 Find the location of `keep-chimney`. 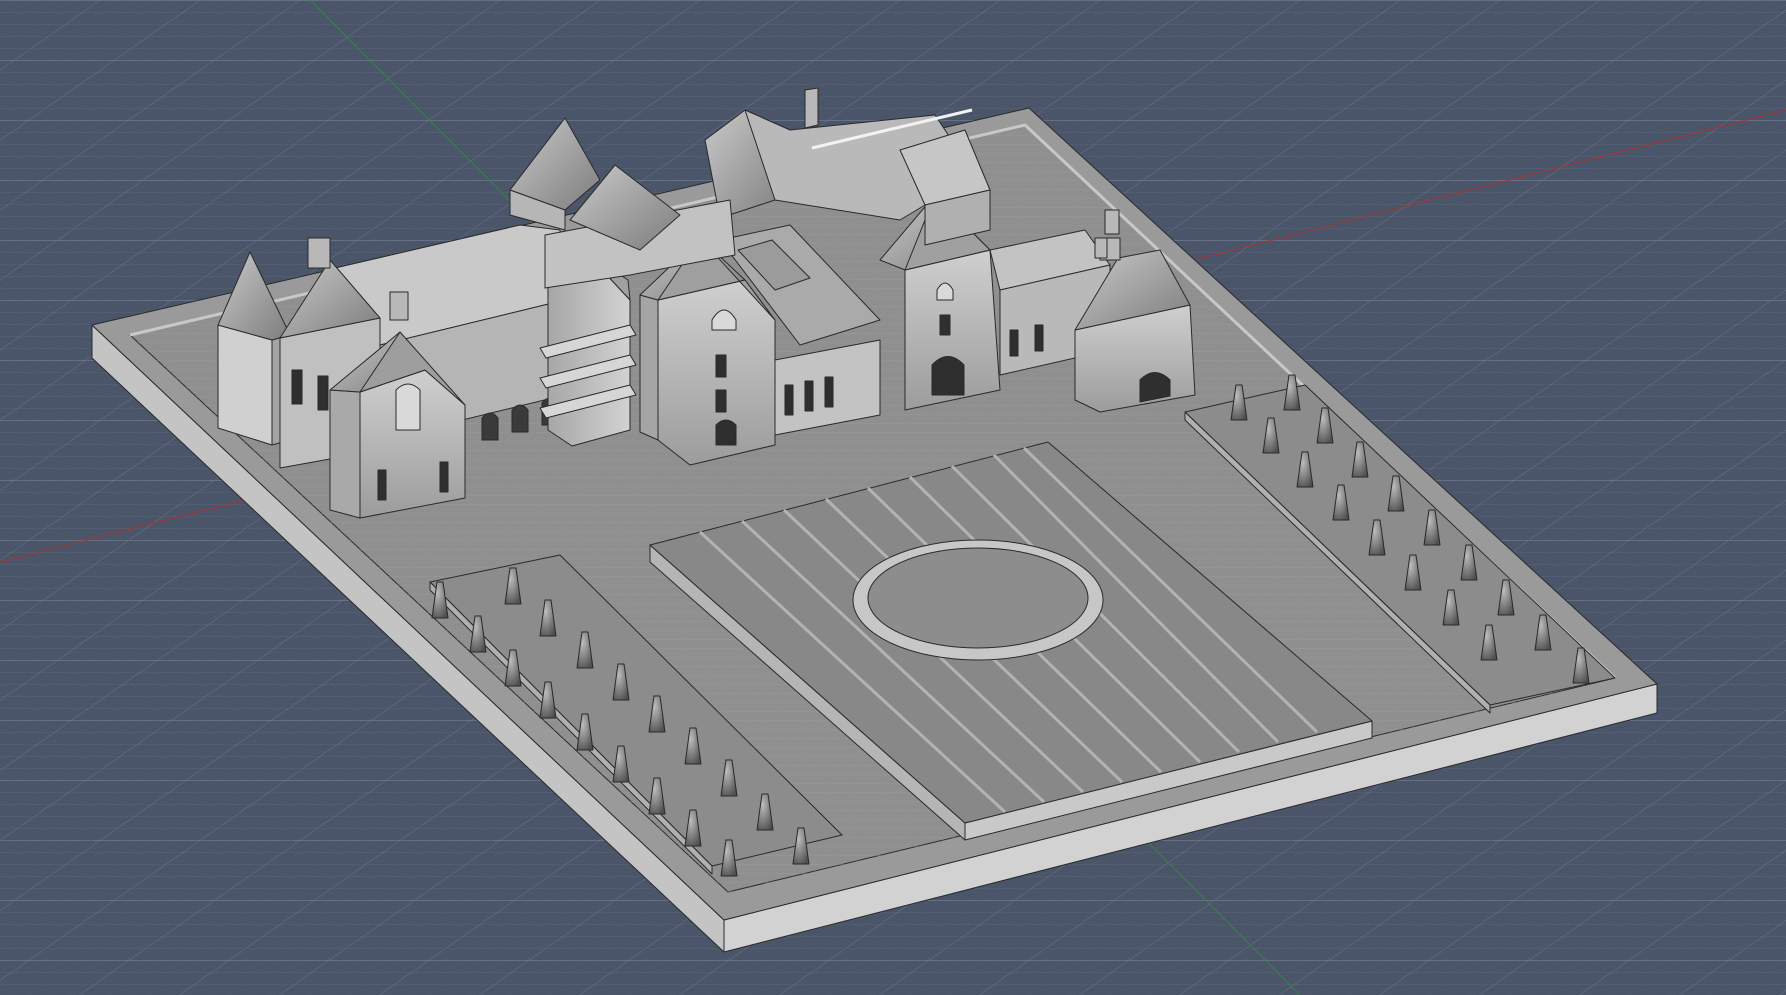

keep-chimney is located at coordinates (811, 108).